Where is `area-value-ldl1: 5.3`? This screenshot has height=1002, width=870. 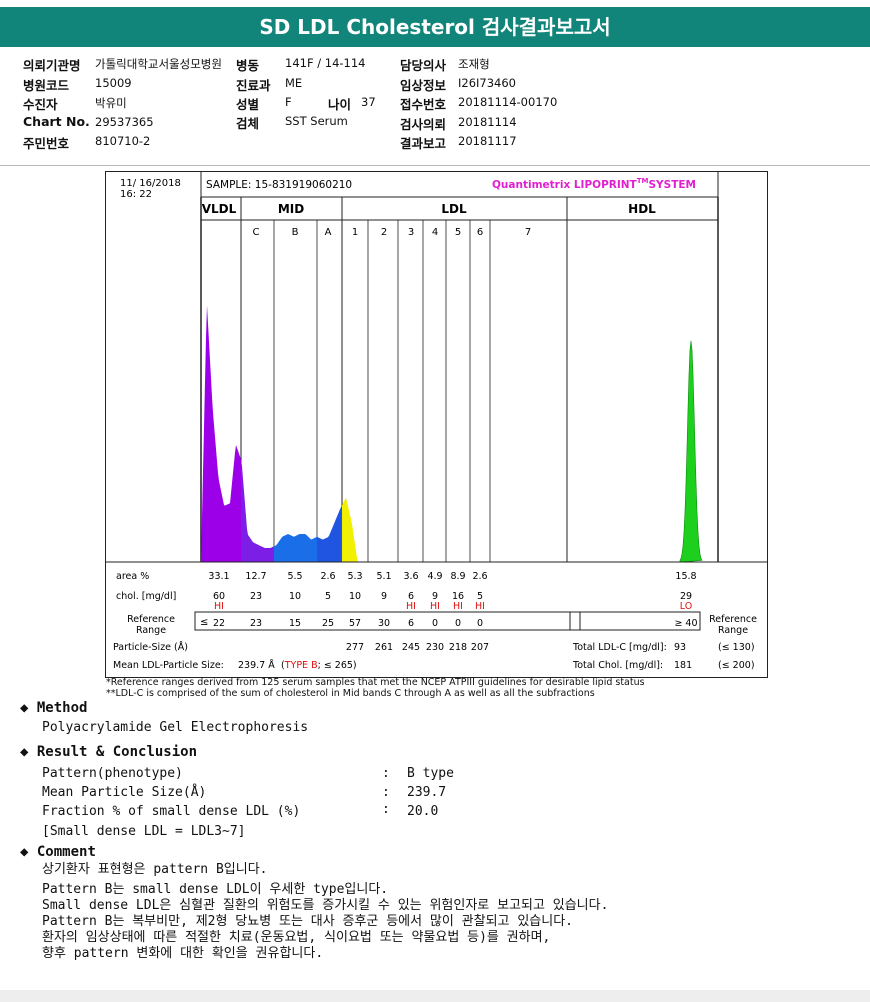
area-value-ldl1: 5.3 is located at coordinates (354, 576).